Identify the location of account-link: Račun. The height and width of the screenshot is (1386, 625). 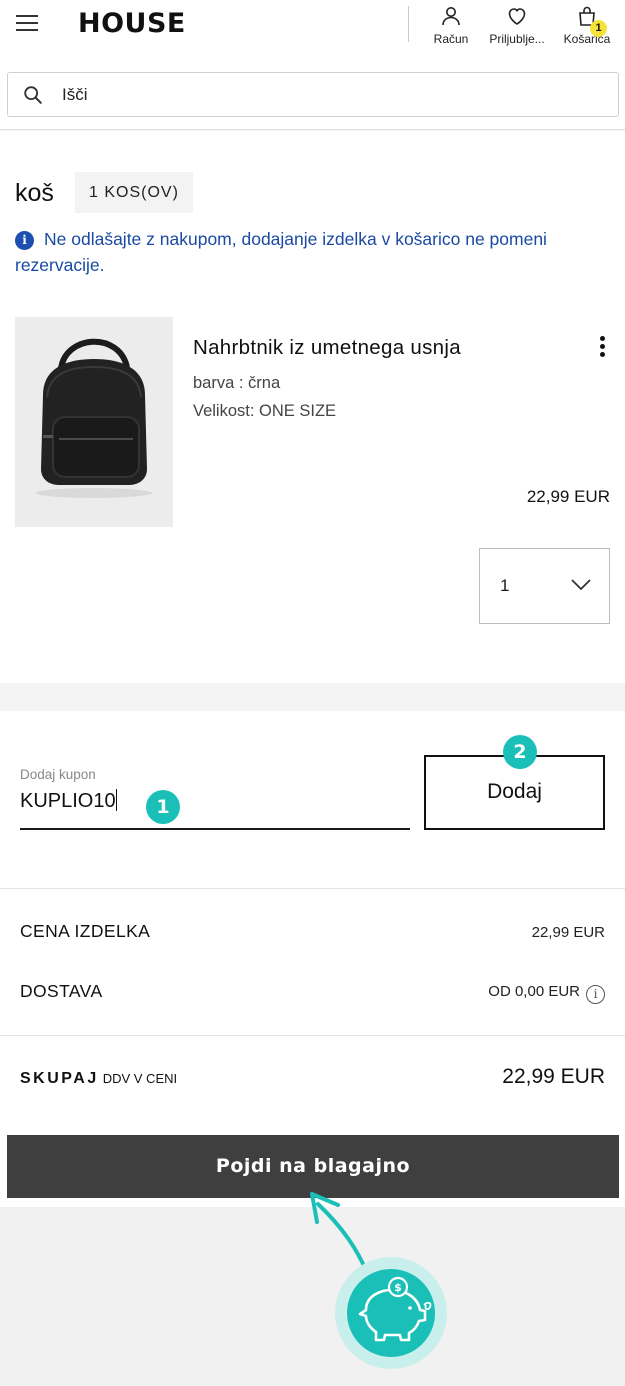
(451, 25).